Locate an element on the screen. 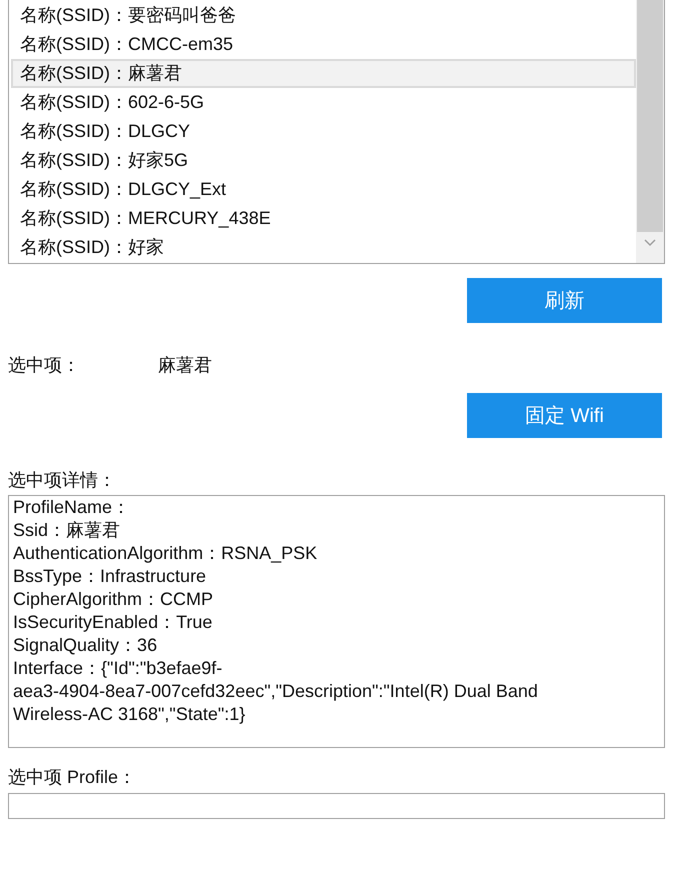  details-line: Interface：{"Id":"b3efae9f- is located at coordinates (117, 668).